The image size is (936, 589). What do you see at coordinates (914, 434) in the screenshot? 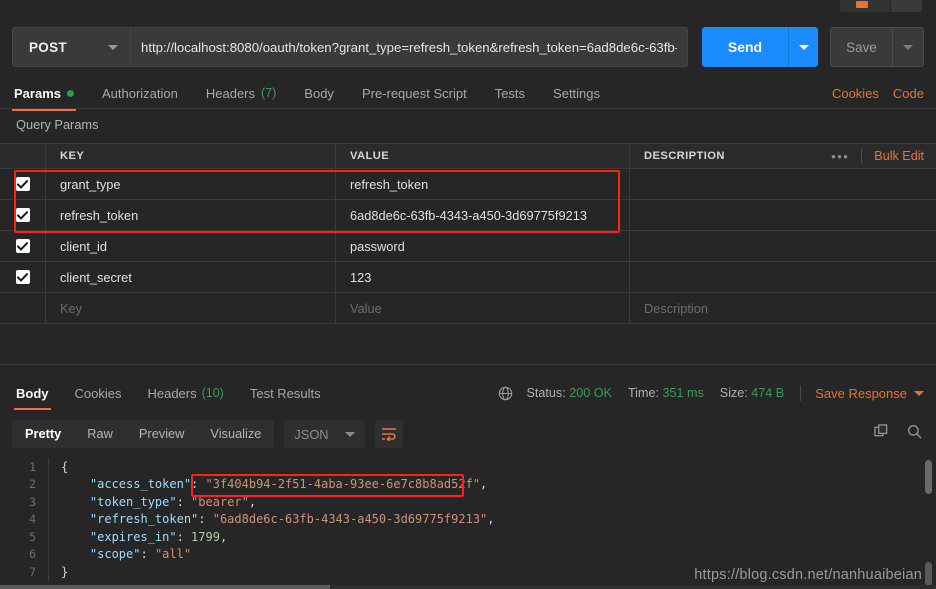
I see `search-icon` at bounding box center [914, 434].